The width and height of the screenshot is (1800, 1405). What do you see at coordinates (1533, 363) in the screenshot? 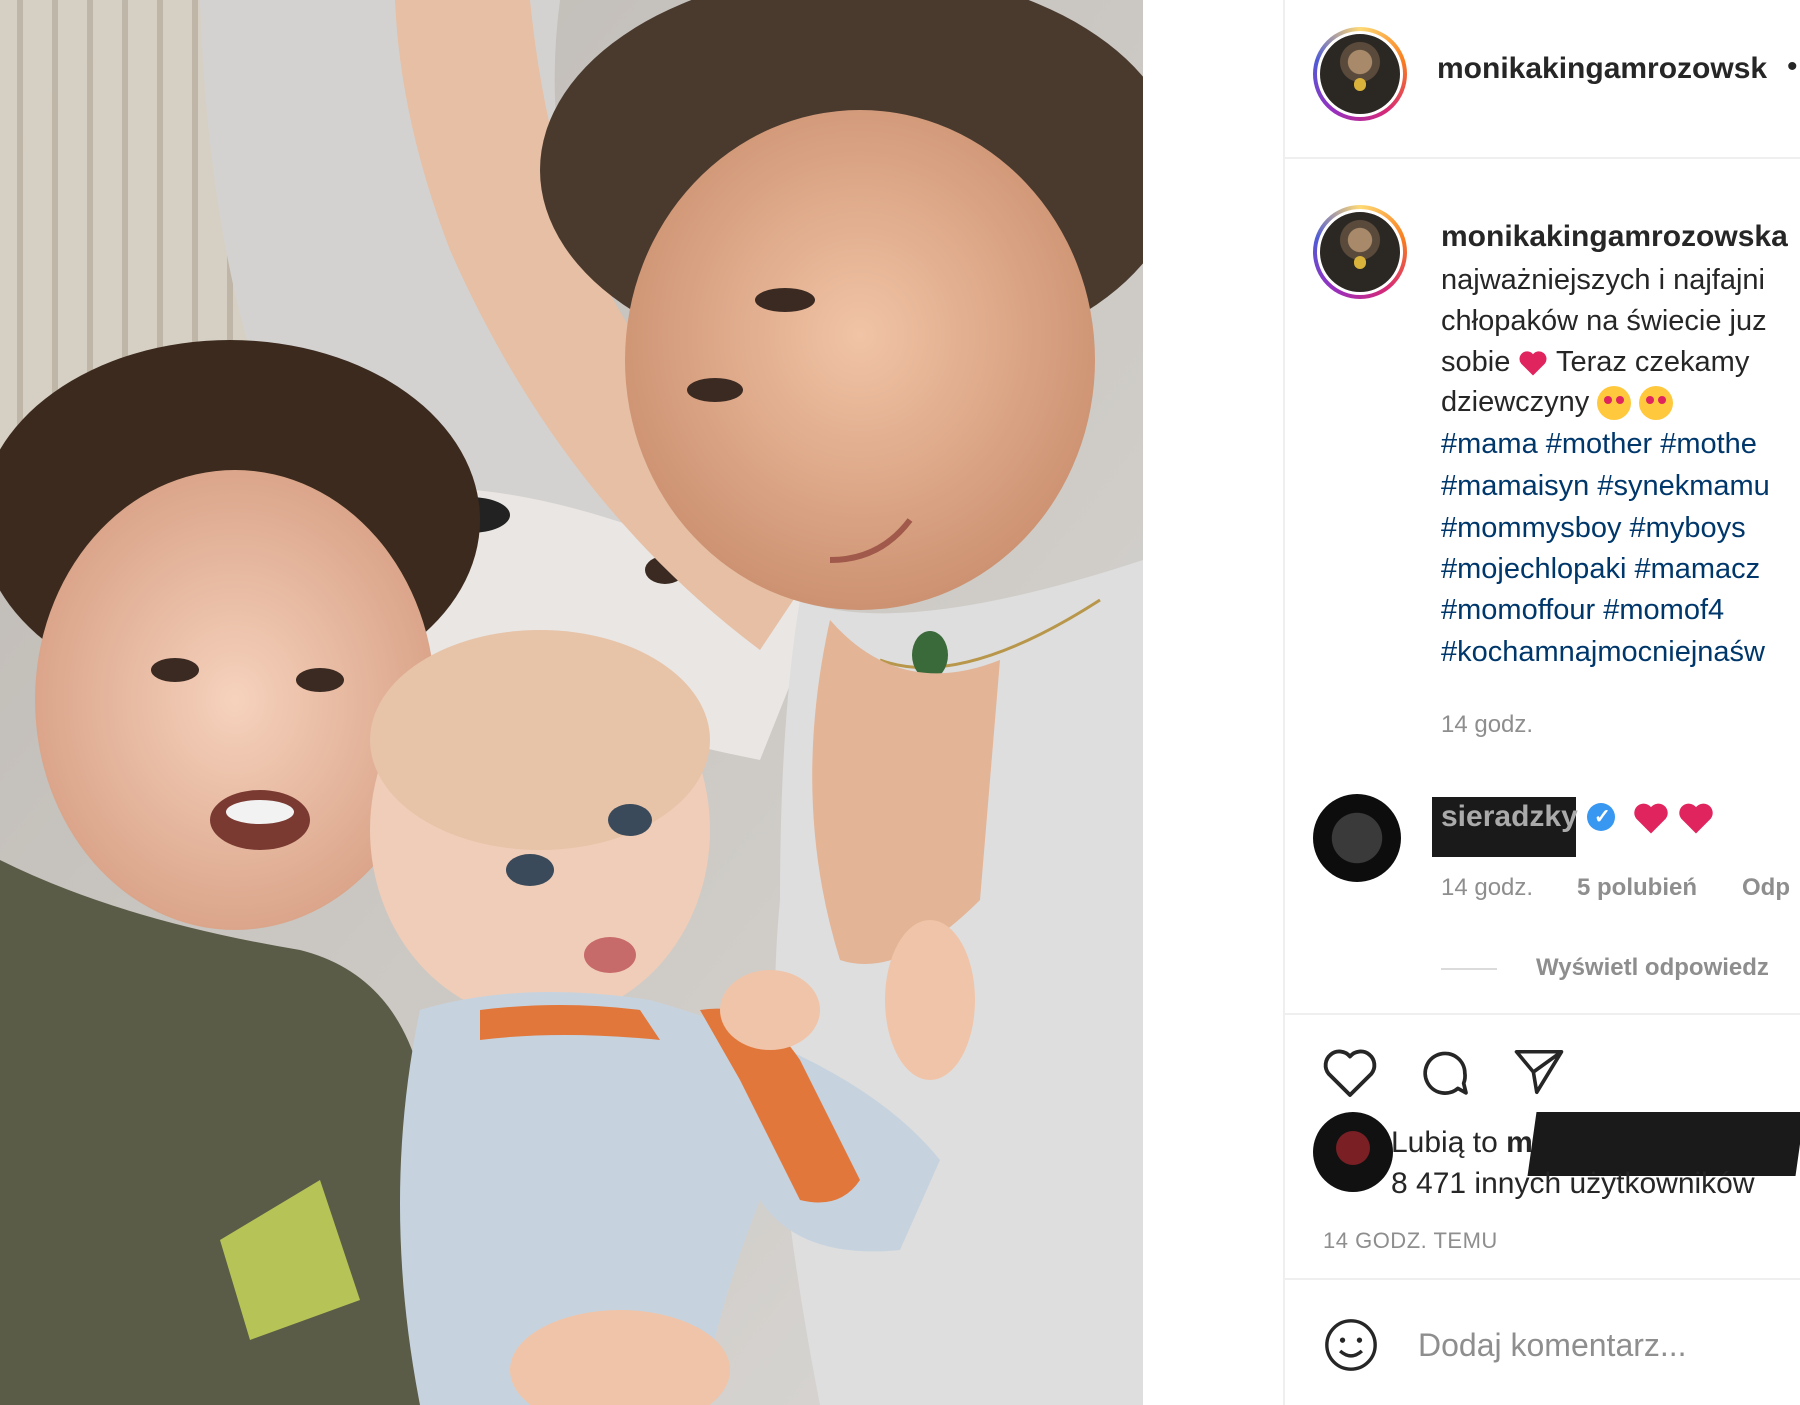
I see `red-heart-icon` at bounding box center [1533, 363].